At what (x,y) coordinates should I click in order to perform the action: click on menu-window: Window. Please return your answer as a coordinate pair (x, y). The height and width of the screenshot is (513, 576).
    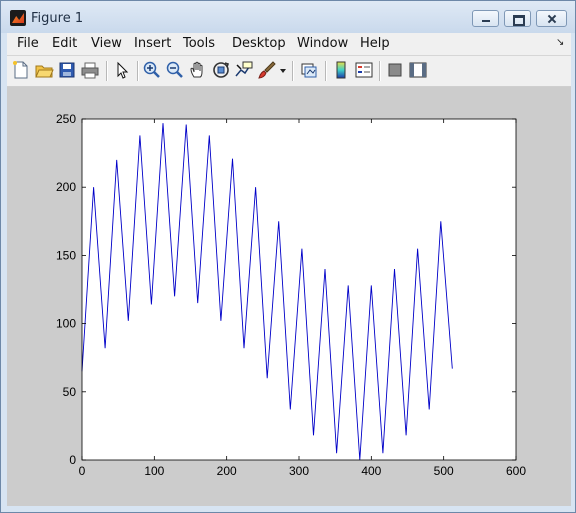
    Looking at the image, I should click on (322, 43).